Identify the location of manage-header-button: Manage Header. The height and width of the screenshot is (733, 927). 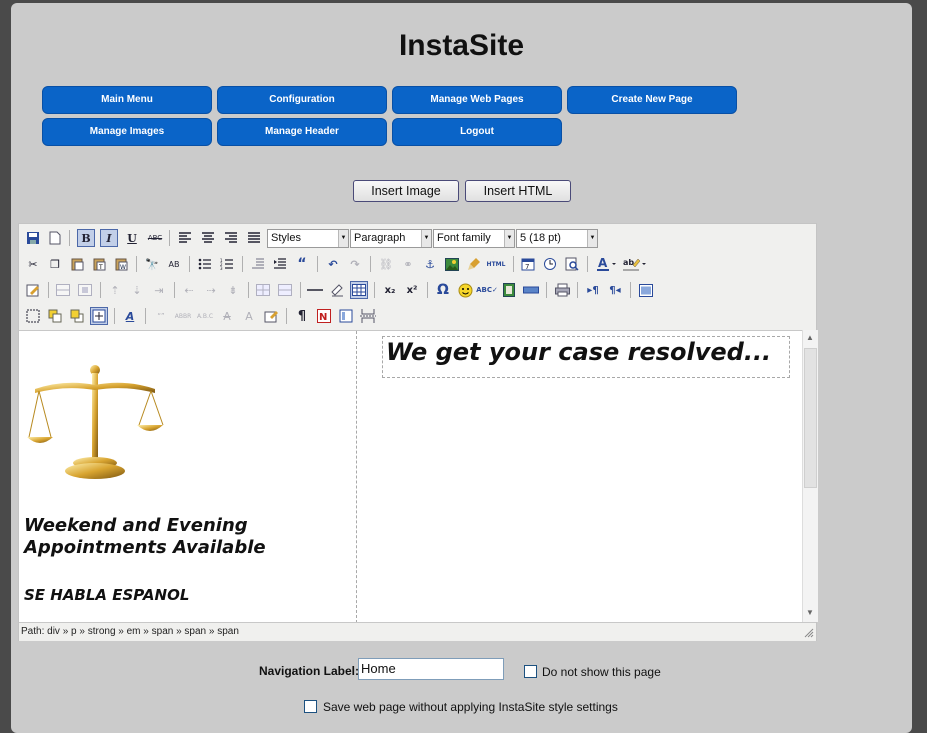
(302, 132).